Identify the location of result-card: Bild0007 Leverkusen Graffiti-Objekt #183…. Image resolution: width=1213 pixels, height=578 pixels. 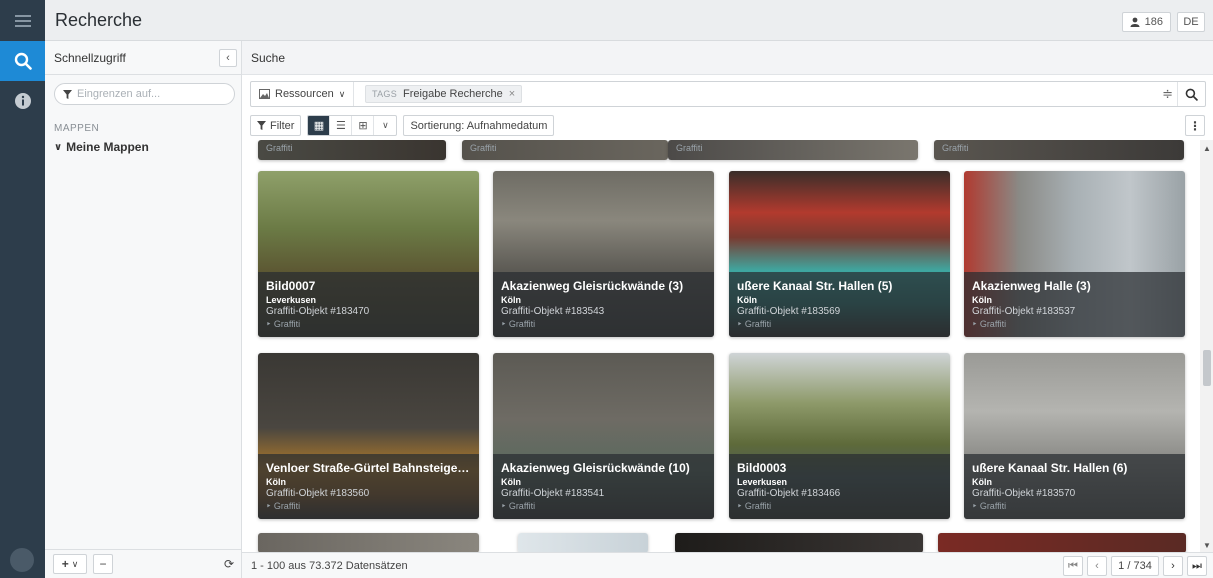
(368, 254).